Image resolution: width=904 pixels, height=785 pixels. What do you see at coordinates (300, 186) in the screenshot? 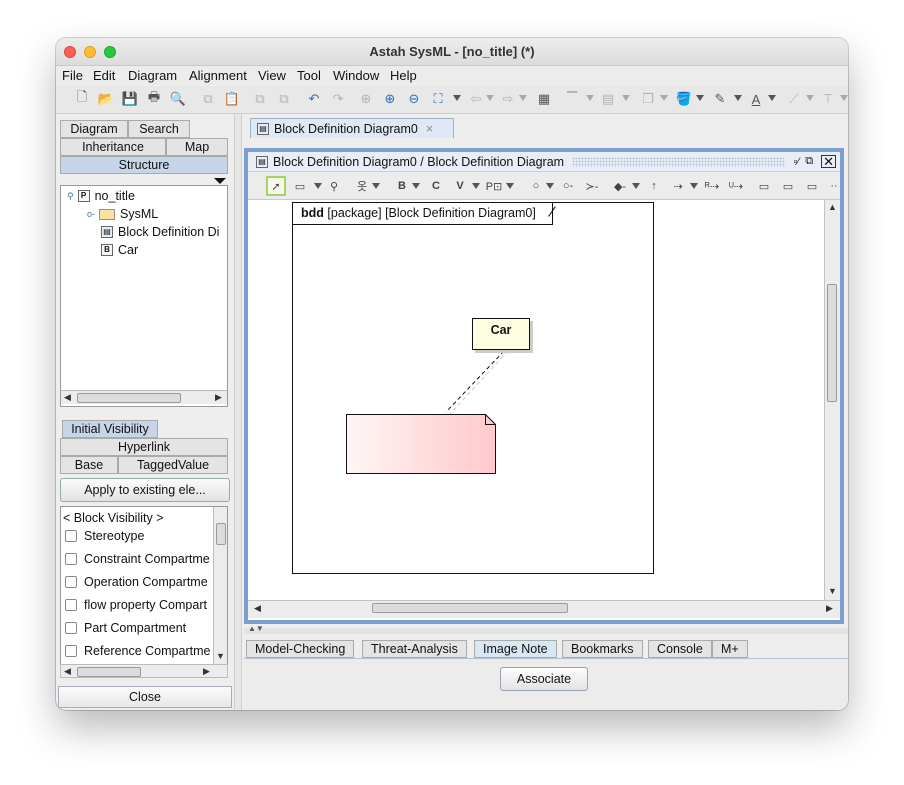
I see `package-tool-icon: ▭` at bounding box center [300, 186].